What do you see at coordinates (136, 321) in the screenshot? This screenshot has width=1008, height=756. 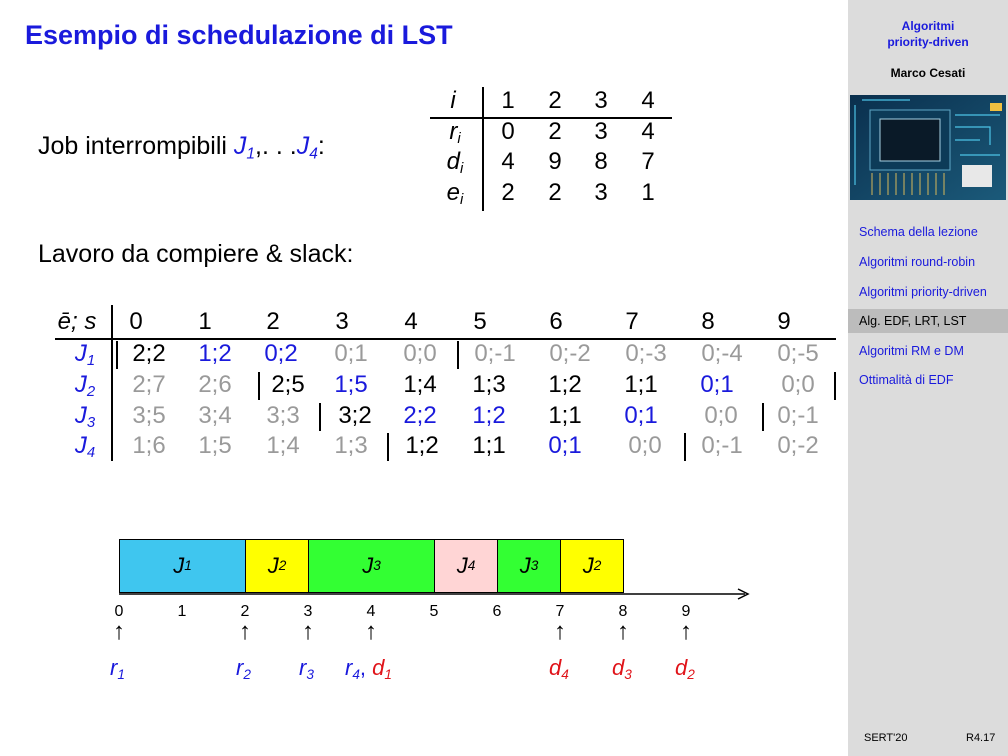 I see `slack-time-header: 0` at bounding box center [136, 321].